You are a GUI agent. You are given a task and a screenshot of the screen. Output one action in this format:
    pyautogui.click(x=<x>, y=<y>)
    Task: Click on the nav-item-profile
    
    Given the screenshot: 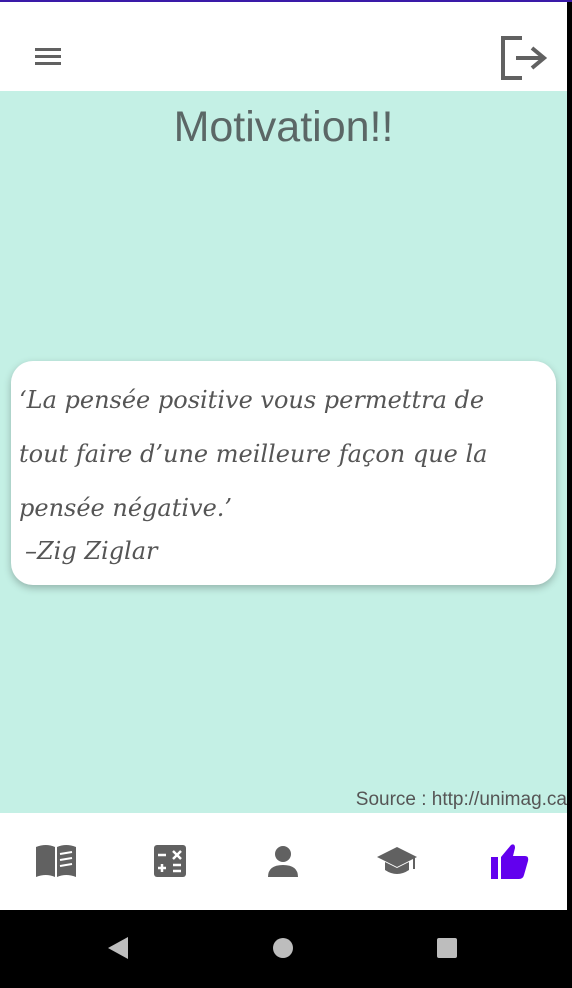 What is the action you would take?
    pyautogui.click(x=283, y=861)
    